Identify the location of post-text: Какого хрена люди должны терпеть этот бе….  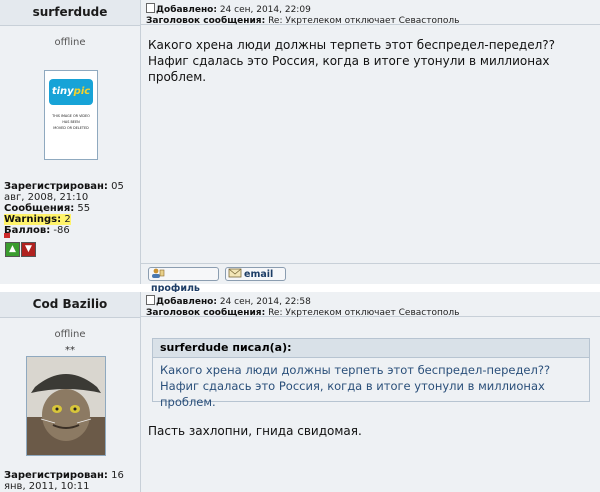
(352, 61).